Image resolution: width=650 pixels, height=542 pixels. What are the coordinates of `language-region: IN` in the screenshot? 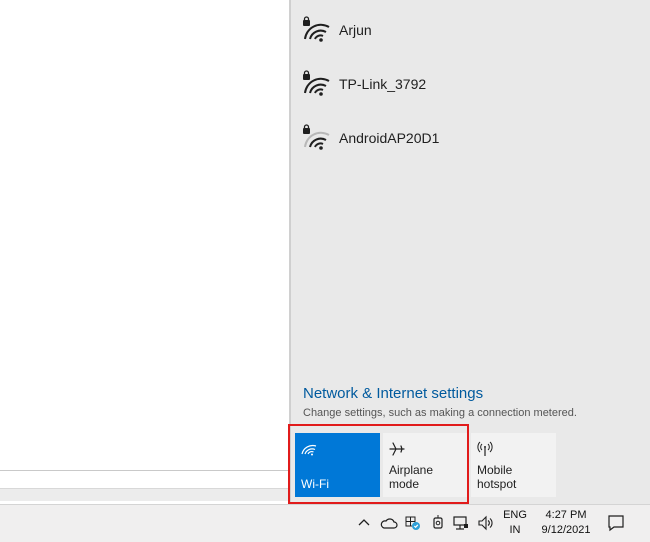 It's located at (515, 530).